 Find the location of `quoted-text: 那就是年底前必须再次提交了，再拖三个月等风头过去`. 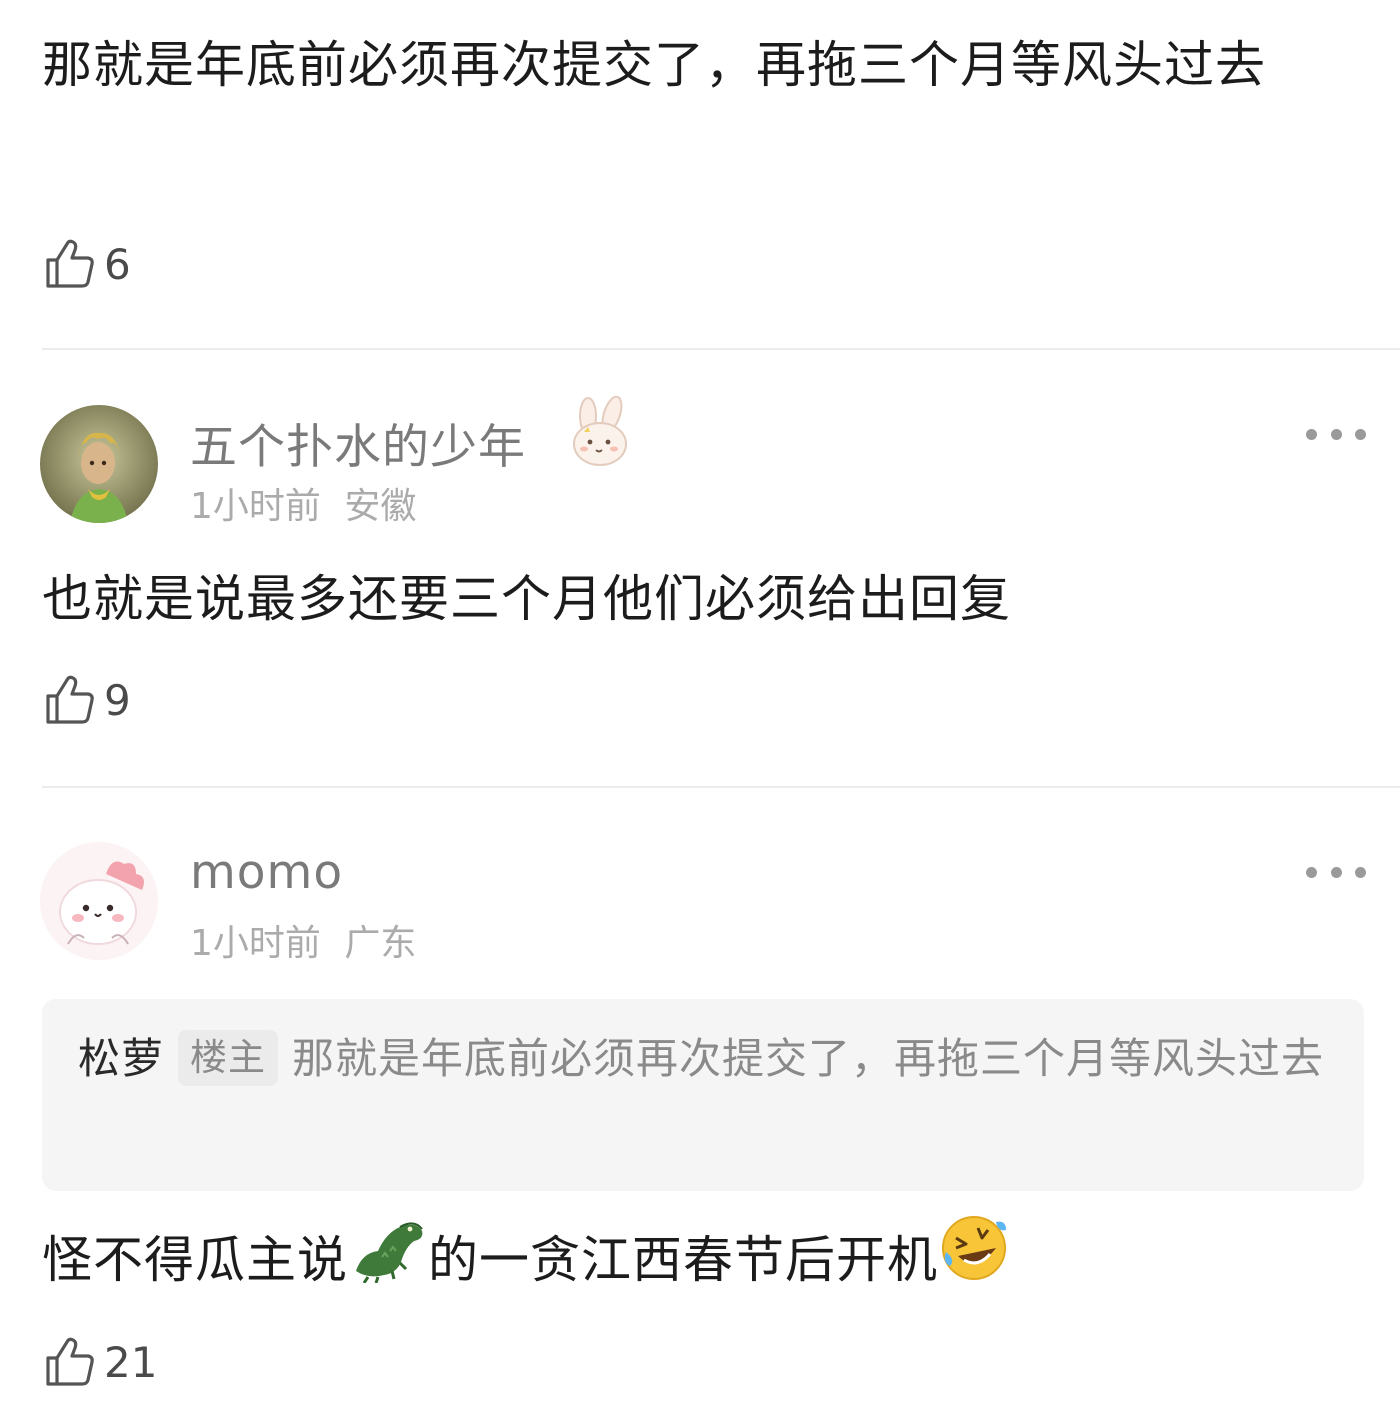

quoted-text: 那就是年底前必须再次提交了，再拖三个月等风头过去 is located at coordinates (808, 1058).